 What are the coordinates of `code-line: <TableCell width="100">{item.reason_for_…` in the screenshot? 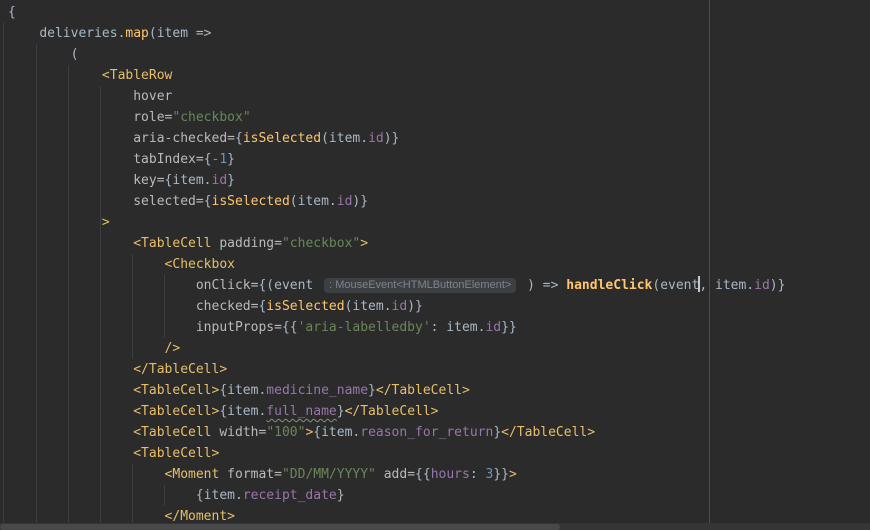 It's located at (439, 432).